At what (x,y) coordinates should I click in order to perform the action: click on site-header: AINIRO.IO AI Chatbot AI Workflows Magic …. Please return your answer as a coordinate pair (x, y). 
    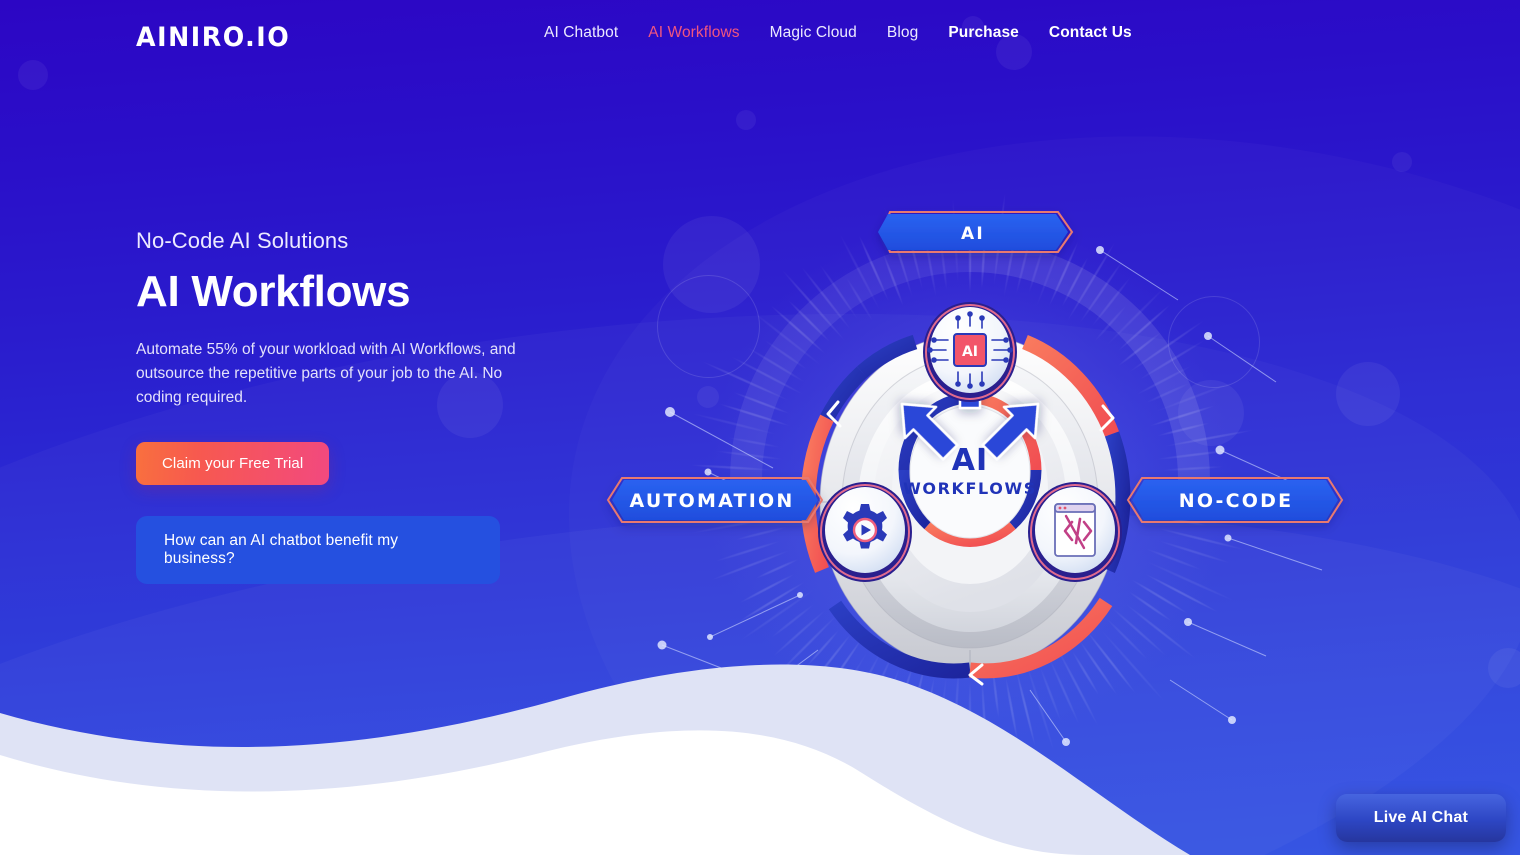
    Looking at the image, I should click on (760, 35).